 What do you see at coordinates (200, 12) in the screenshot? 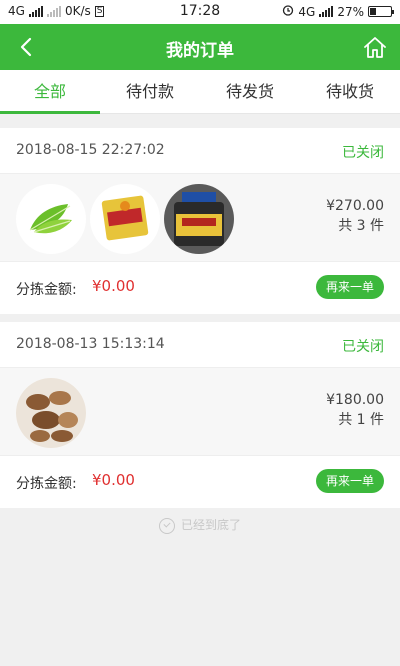
I see `status-bar: 4G 0K/s S 17:28 4G 27%` at bounding box center [200, 12].